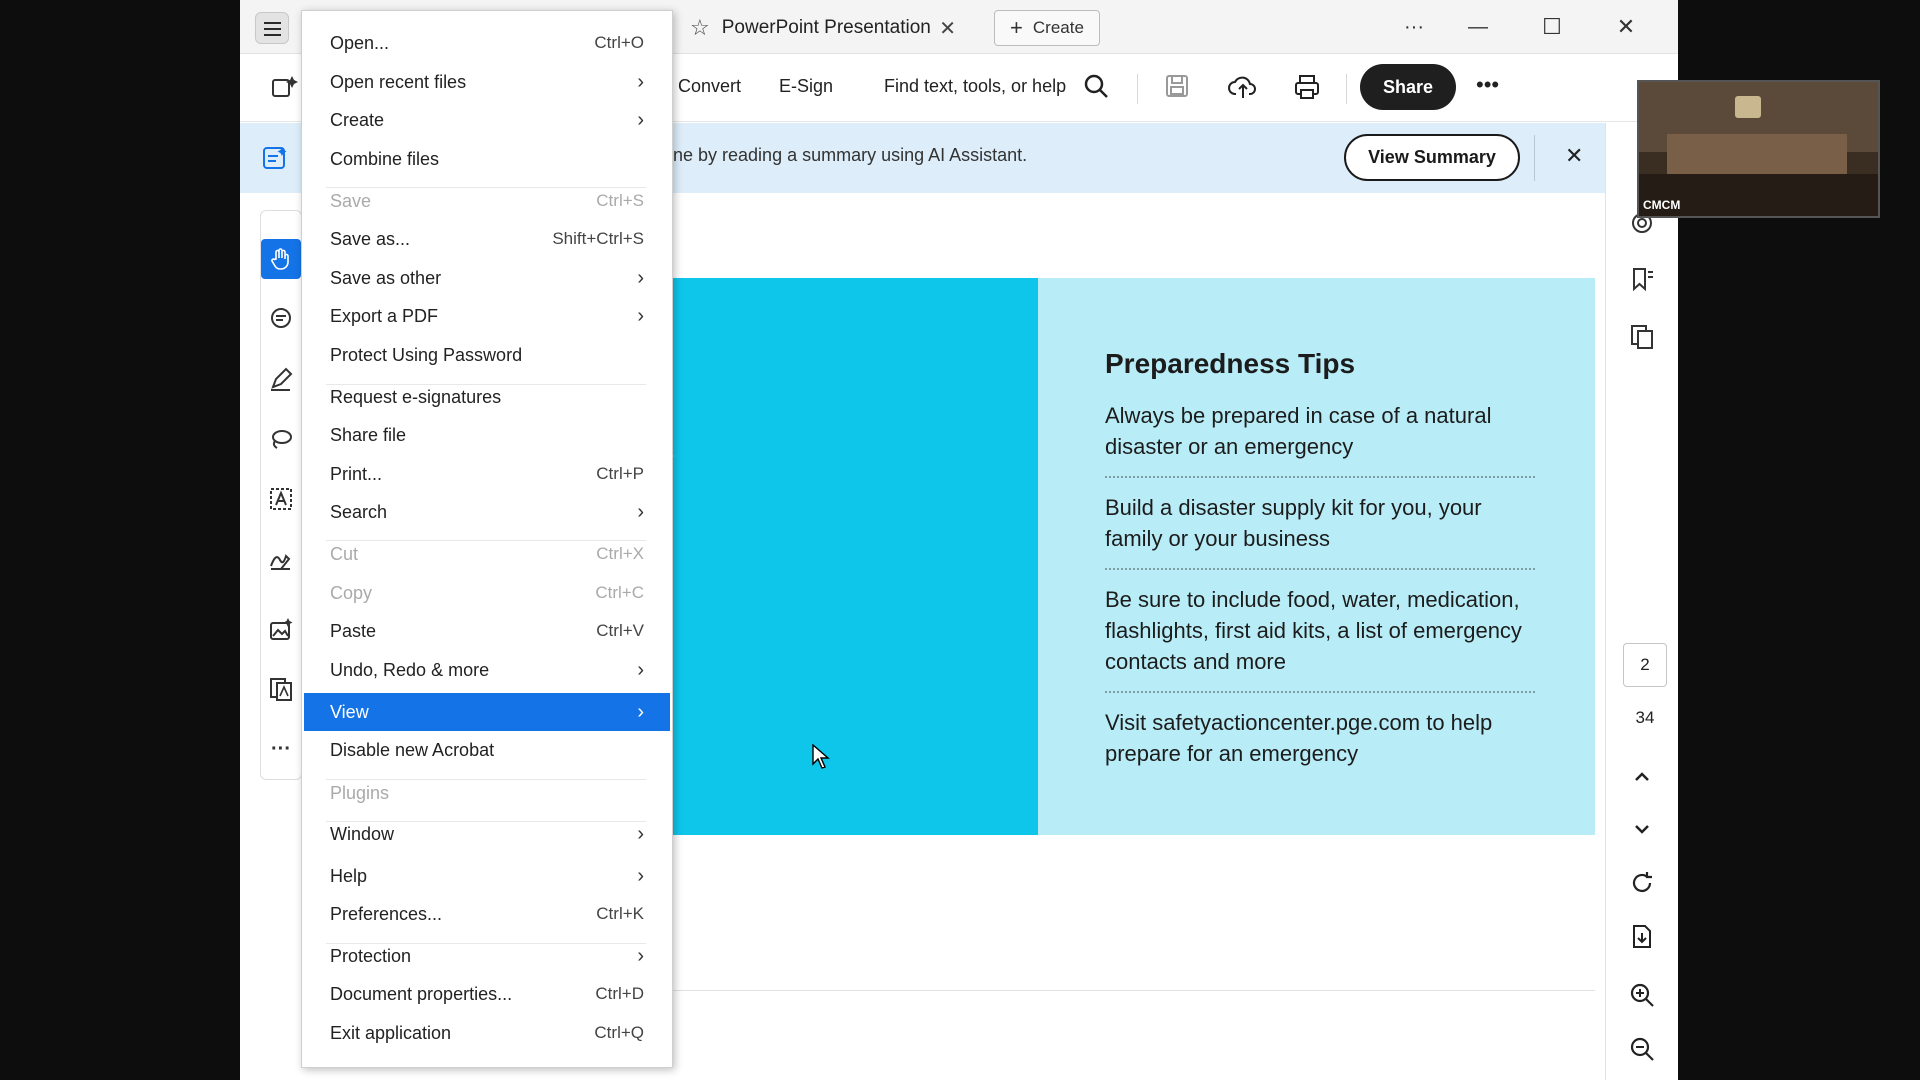 The width and height of the screenshot is (1920, 1080). I want to click on save-icon, so click(1179, 88).